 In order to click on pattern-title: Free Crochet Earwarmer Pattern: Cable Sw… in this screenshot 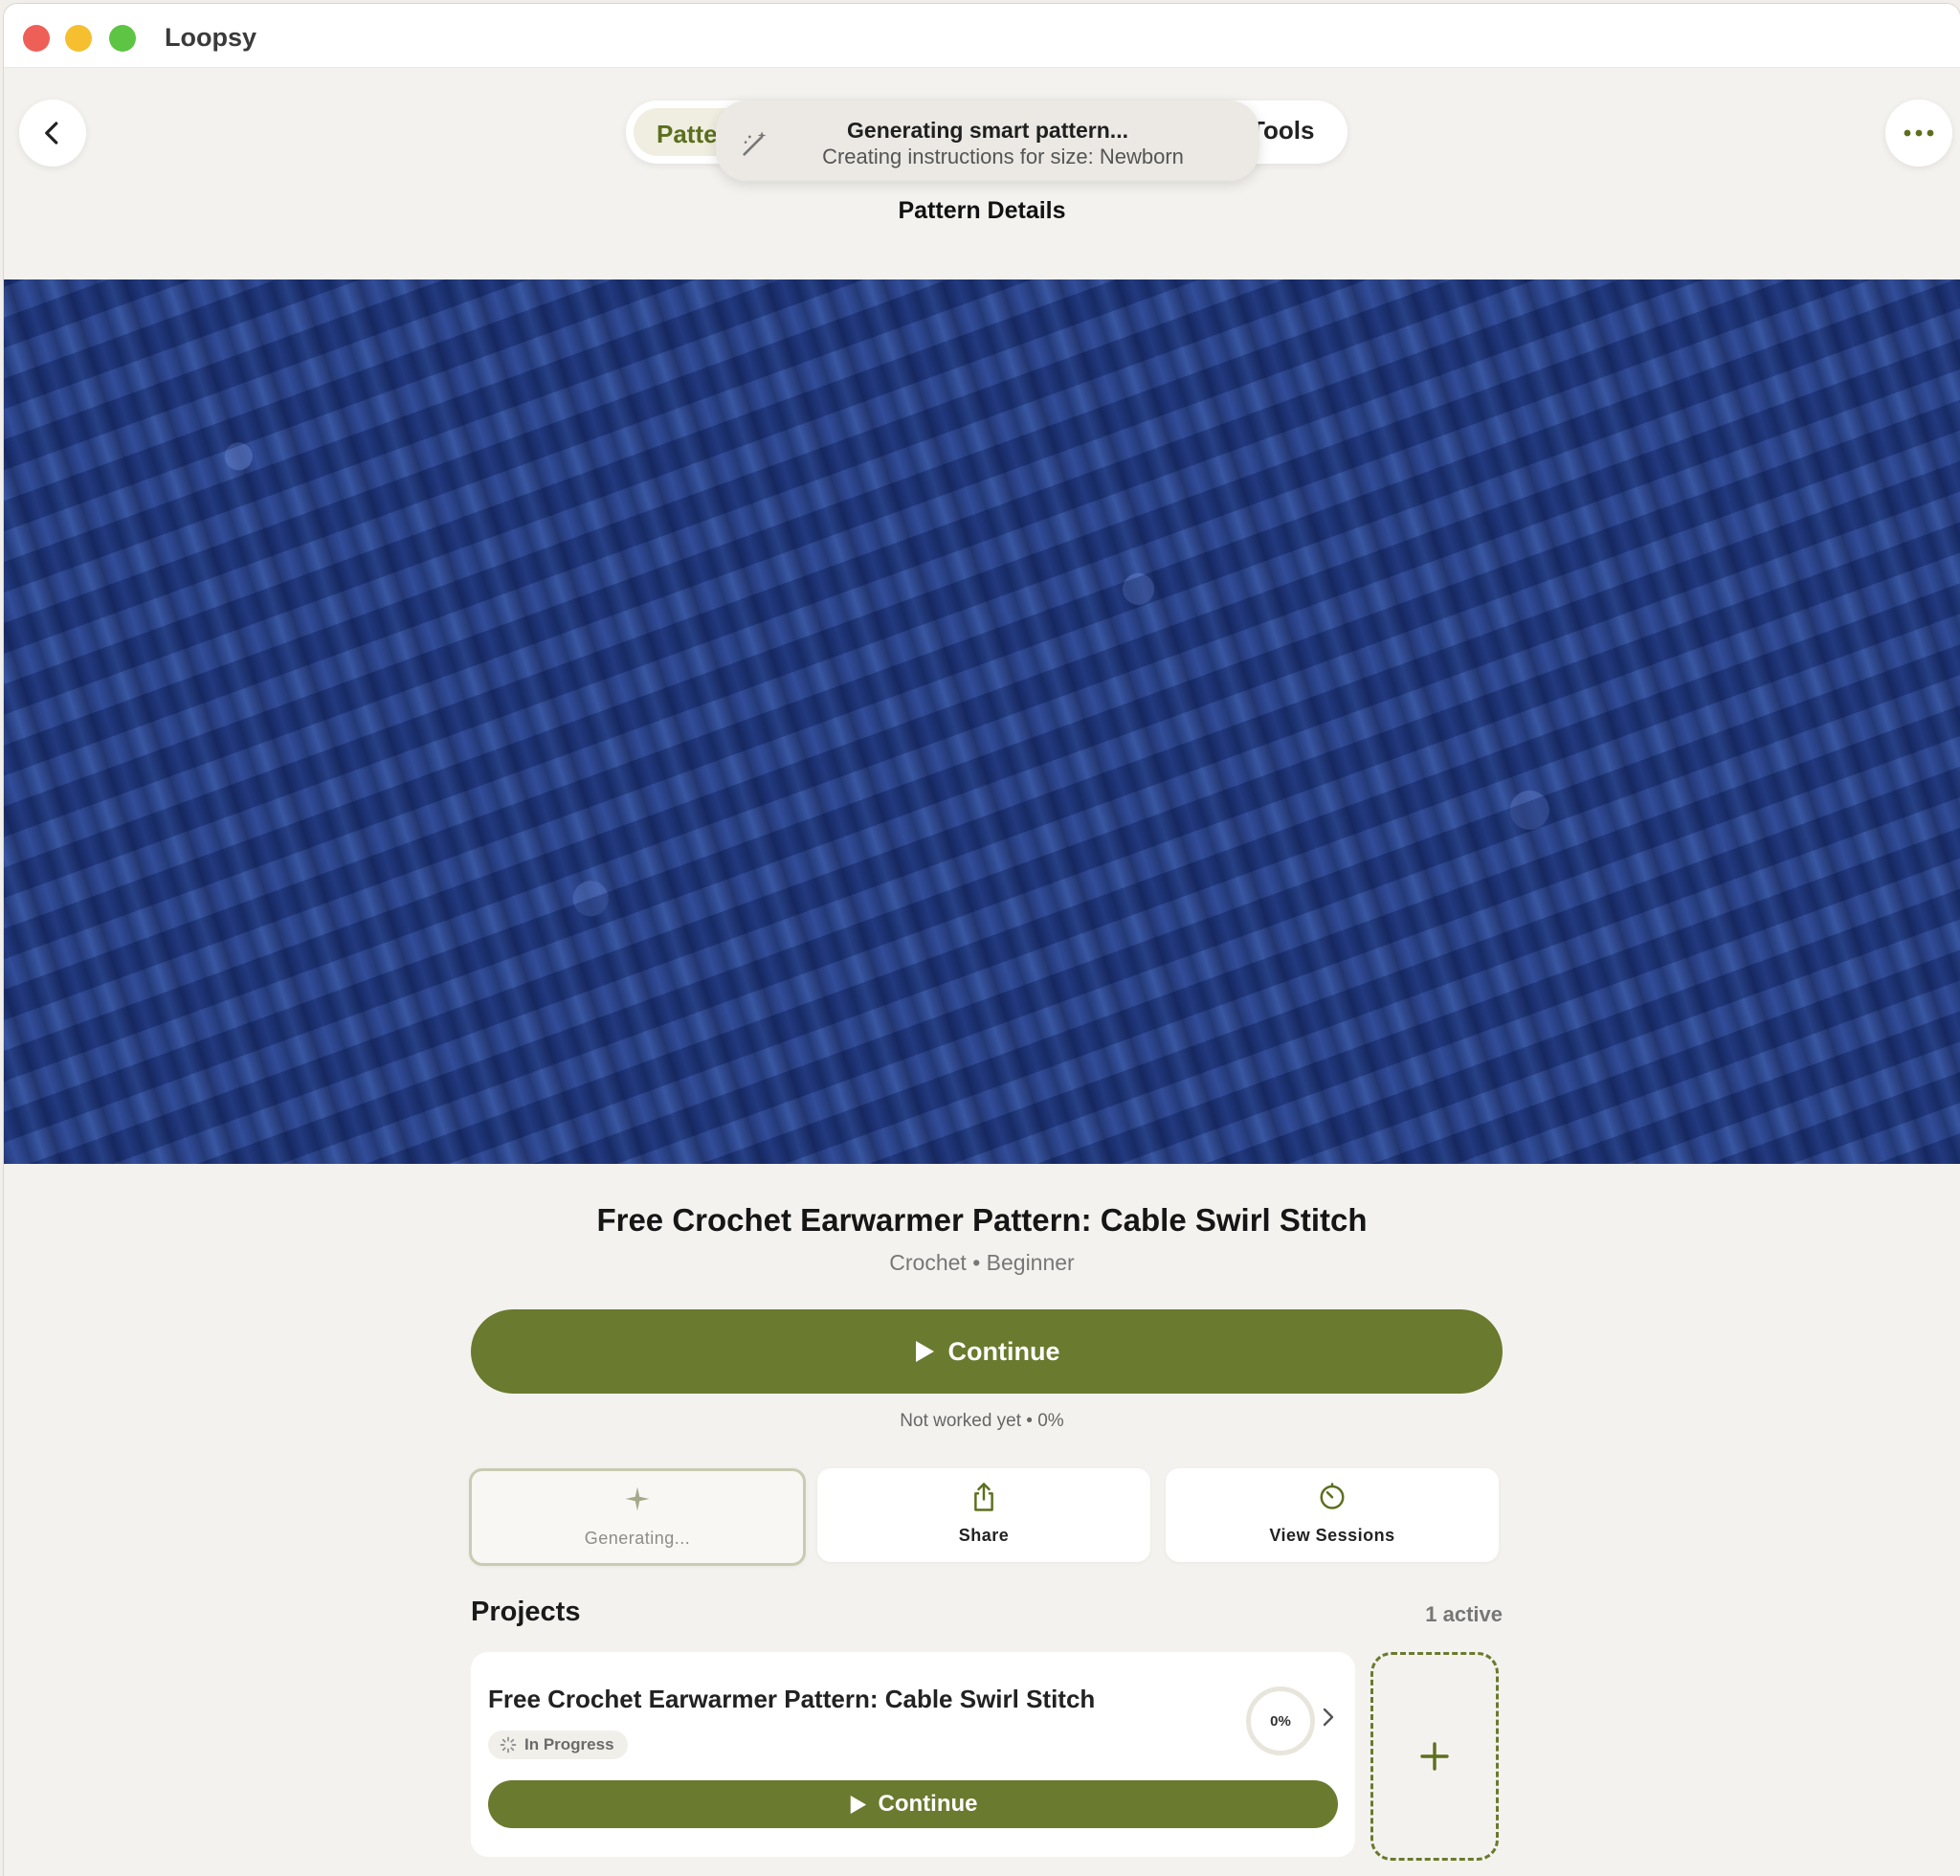, I will do `click(982, 1220)`.